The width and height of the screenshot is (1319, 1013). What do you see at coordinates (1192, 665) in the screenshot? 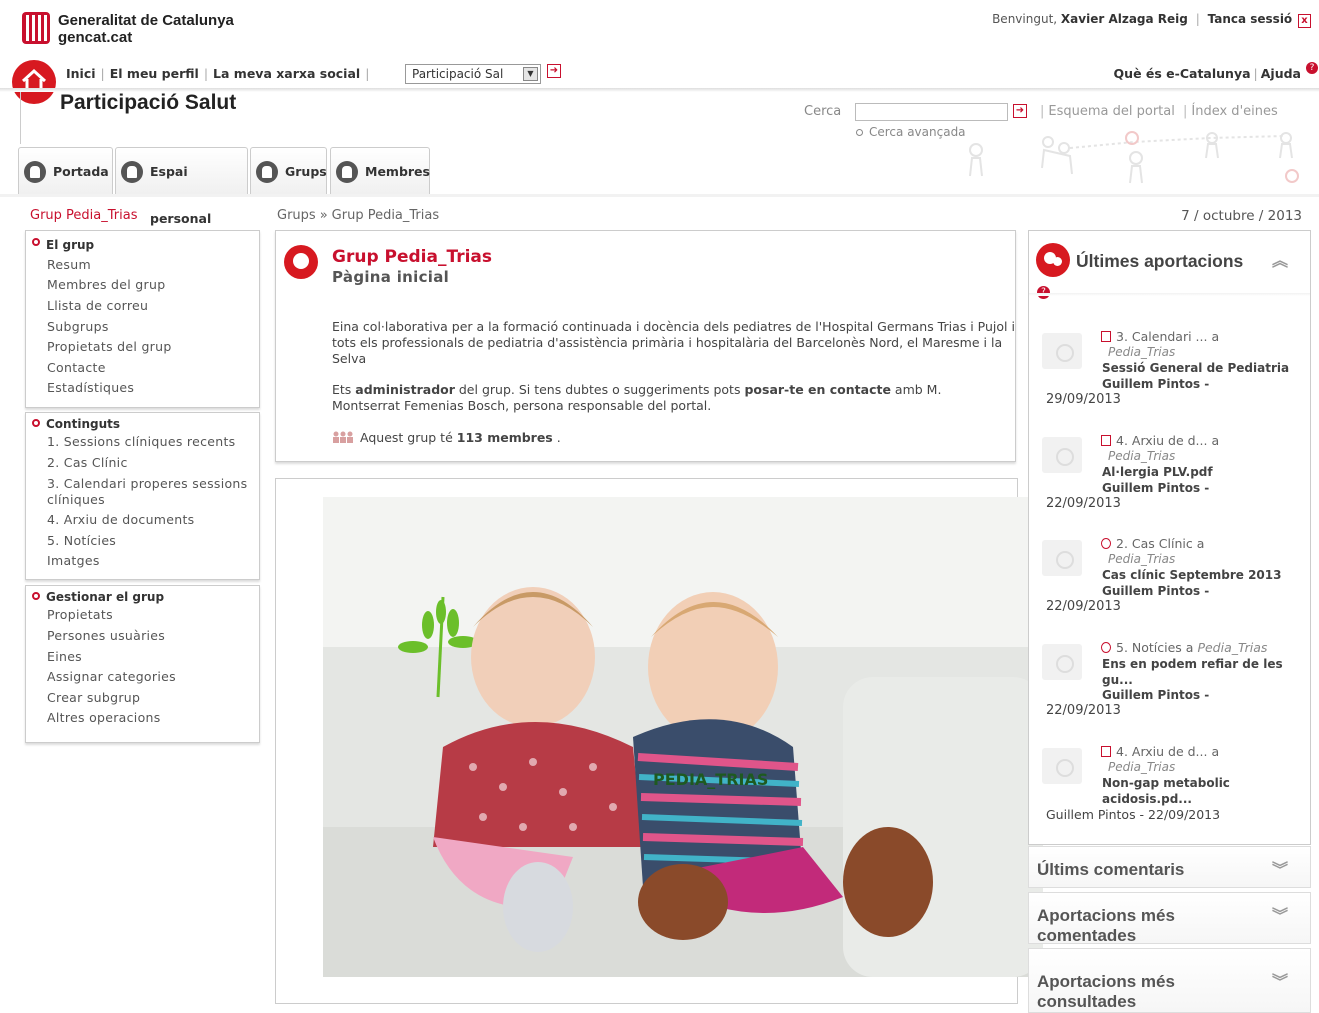
I see `contribution-title: Ens en podem refiar de les` at bounding box center [1192, 665].